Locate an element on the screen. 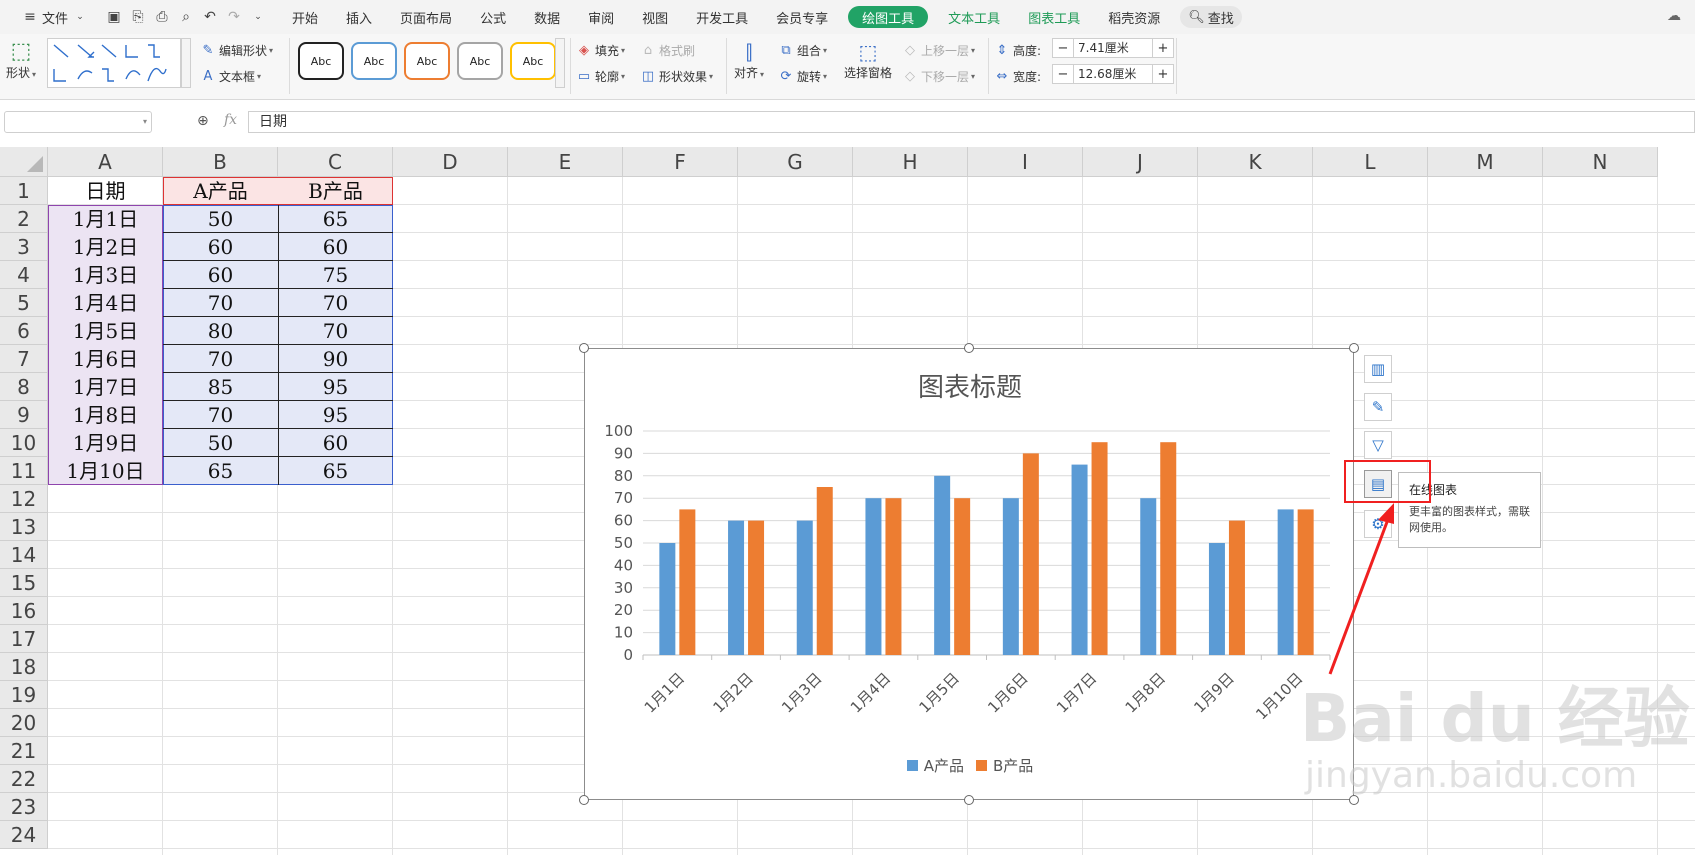 This screenshot has width=1695, height=855. chart-legend: A产品 B产品 is located at coordinates (970, 765).